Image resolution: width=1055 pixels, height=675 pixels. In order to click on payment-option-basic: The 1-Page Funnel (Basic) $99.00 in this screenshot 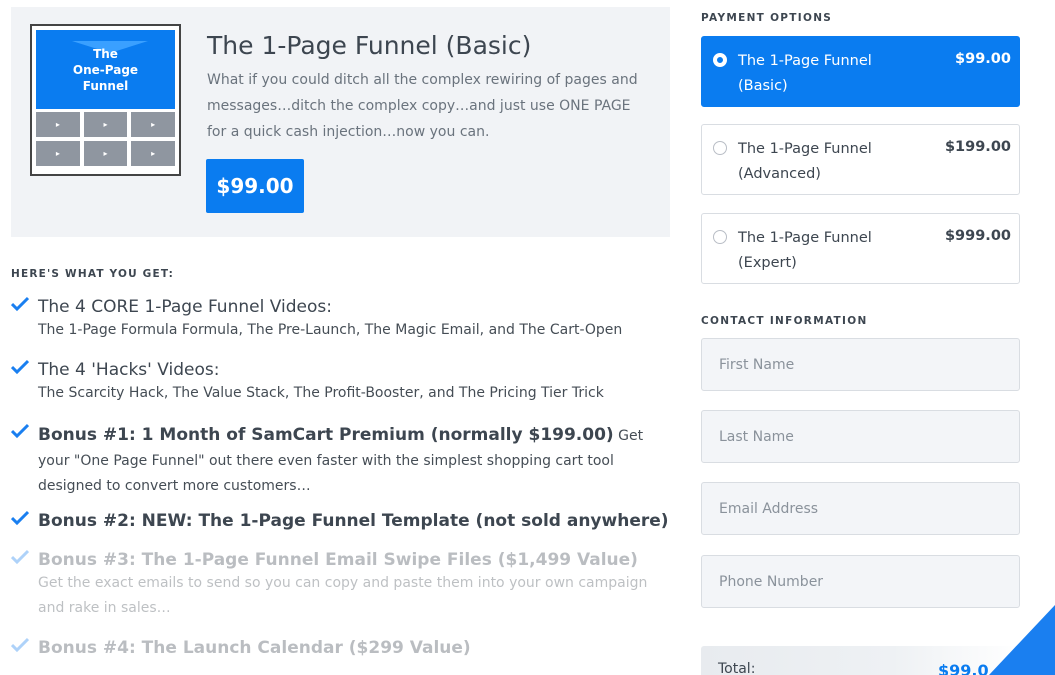, I will do `click(860, 71)`.